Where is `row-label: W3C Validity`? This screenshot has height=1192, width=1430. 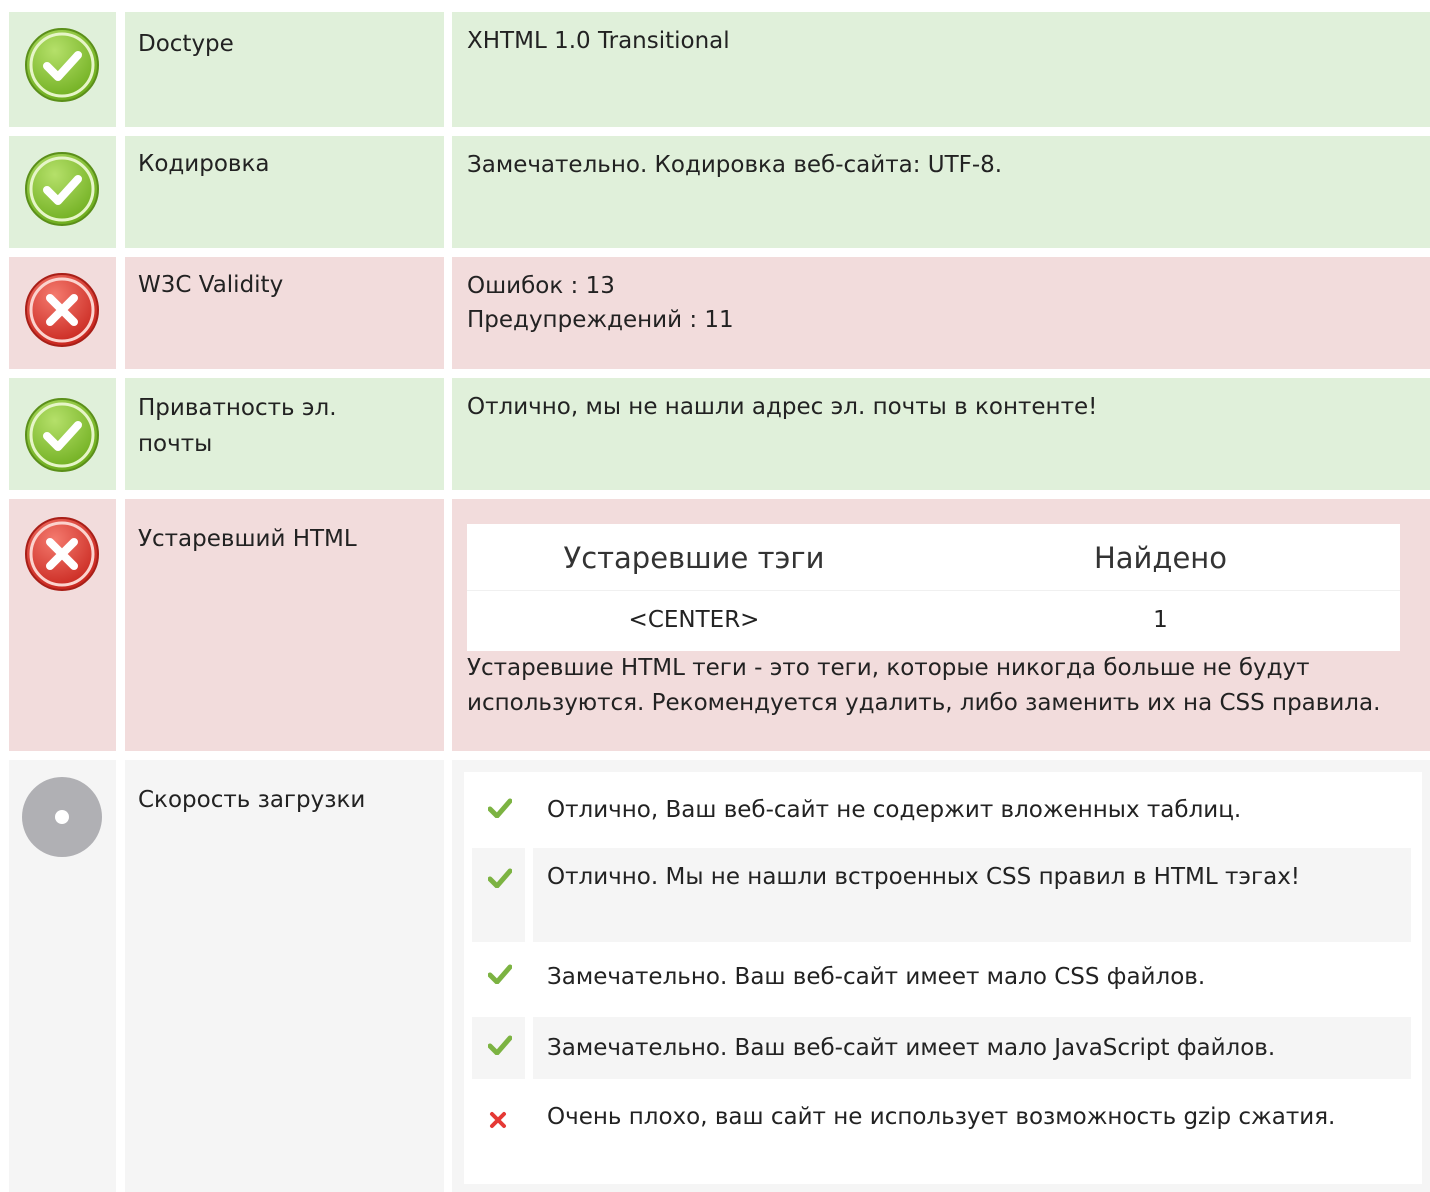
row-label: W3C Validity is located at coordinates (211, 285).